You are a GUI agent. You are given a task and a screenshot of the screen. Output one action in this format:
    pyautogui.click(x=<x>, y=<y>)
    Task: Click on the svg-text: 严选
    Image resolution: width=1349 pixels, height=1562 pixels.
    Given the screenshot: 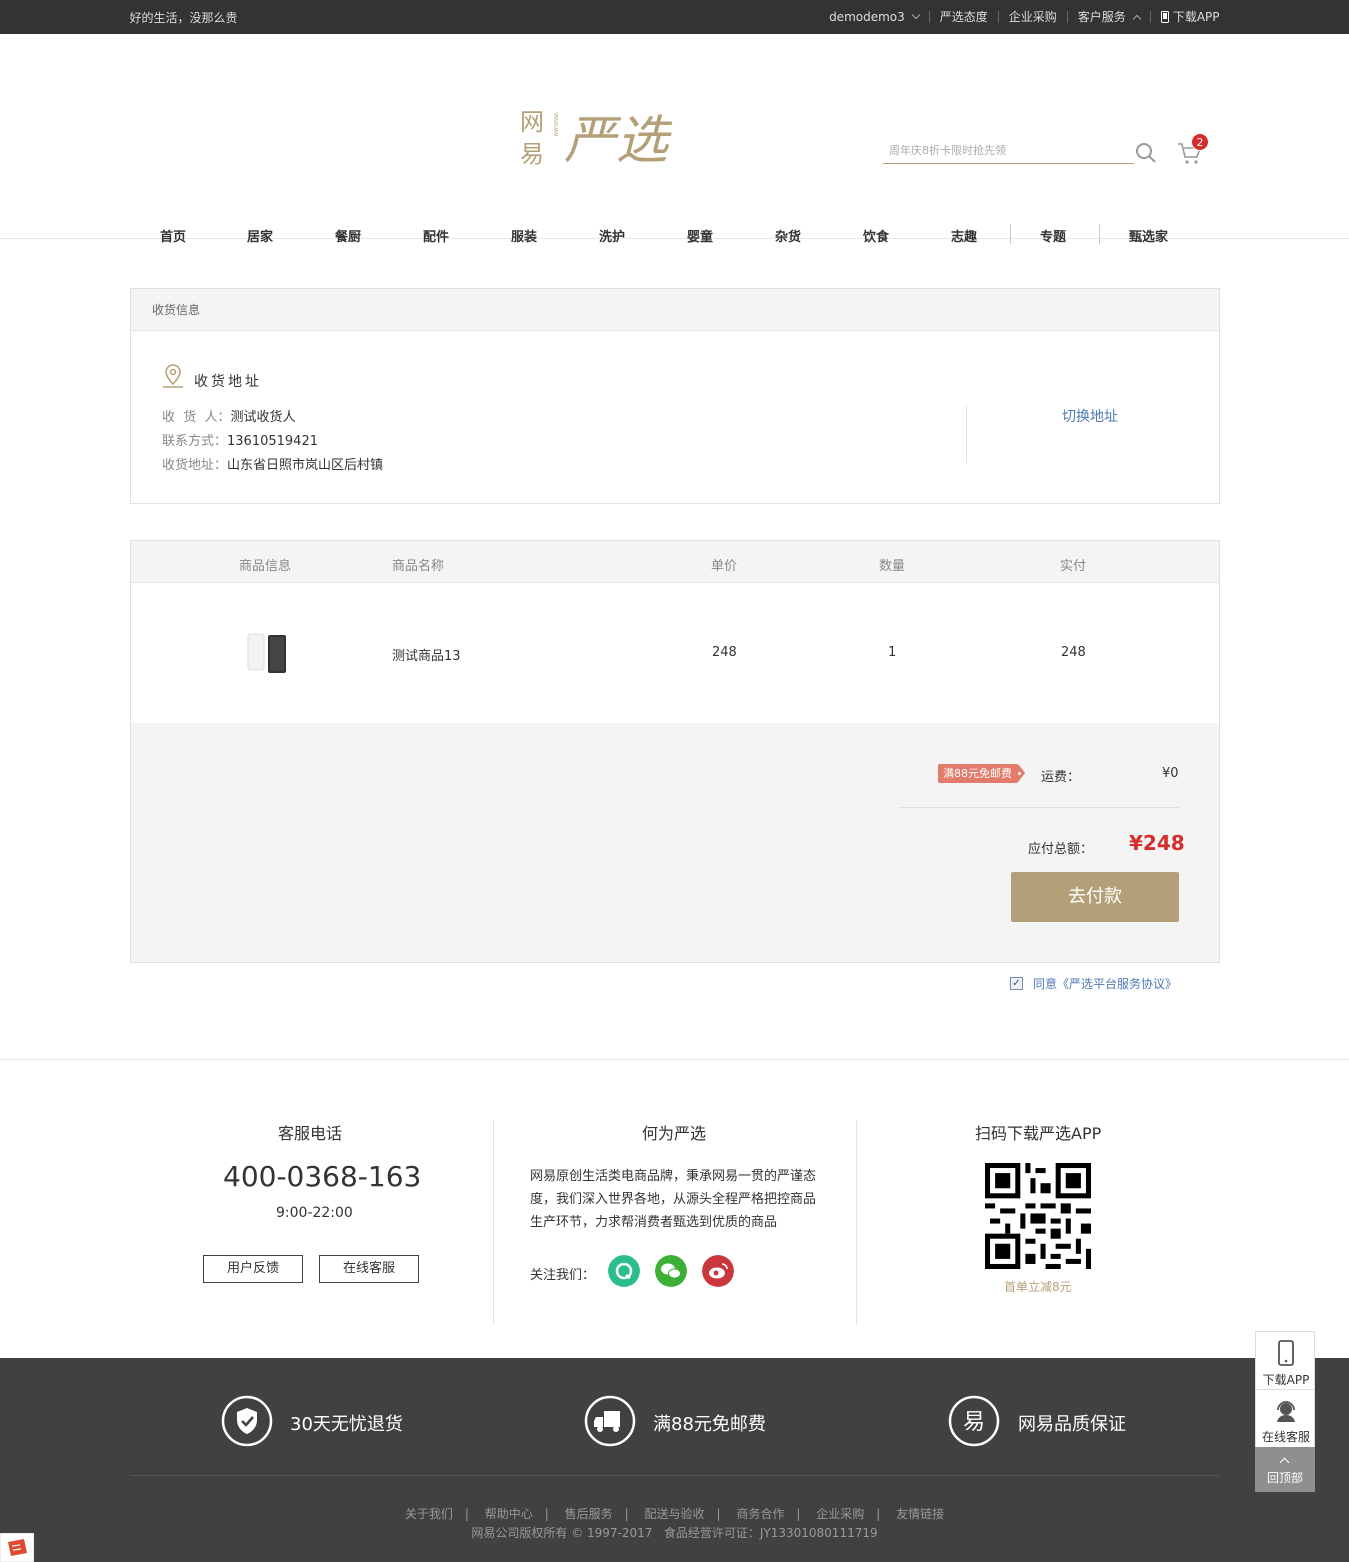 What is the action you would take?
    pyautogui.click(x=618, y=139)
    